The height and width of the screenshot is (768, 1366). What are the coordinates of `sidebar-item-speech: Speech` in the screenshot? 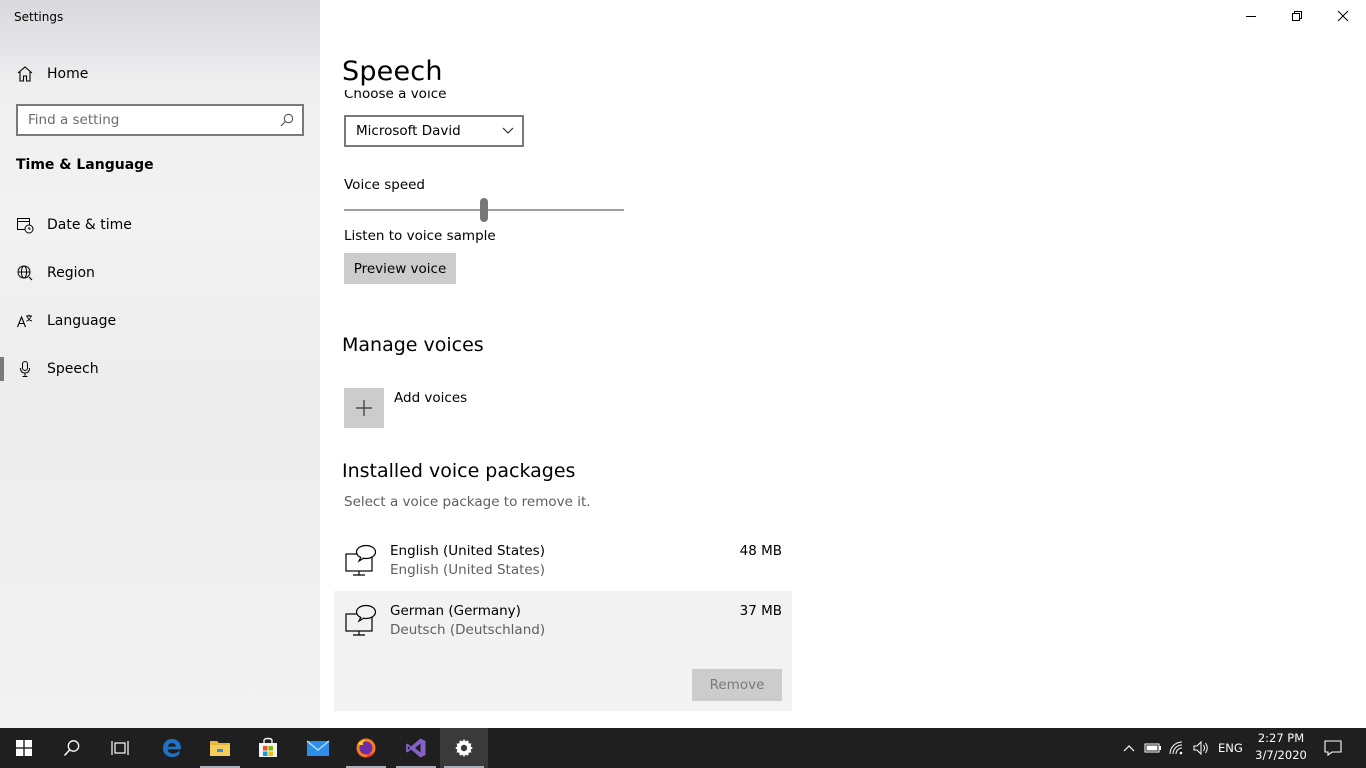 It's located at (160, 369).